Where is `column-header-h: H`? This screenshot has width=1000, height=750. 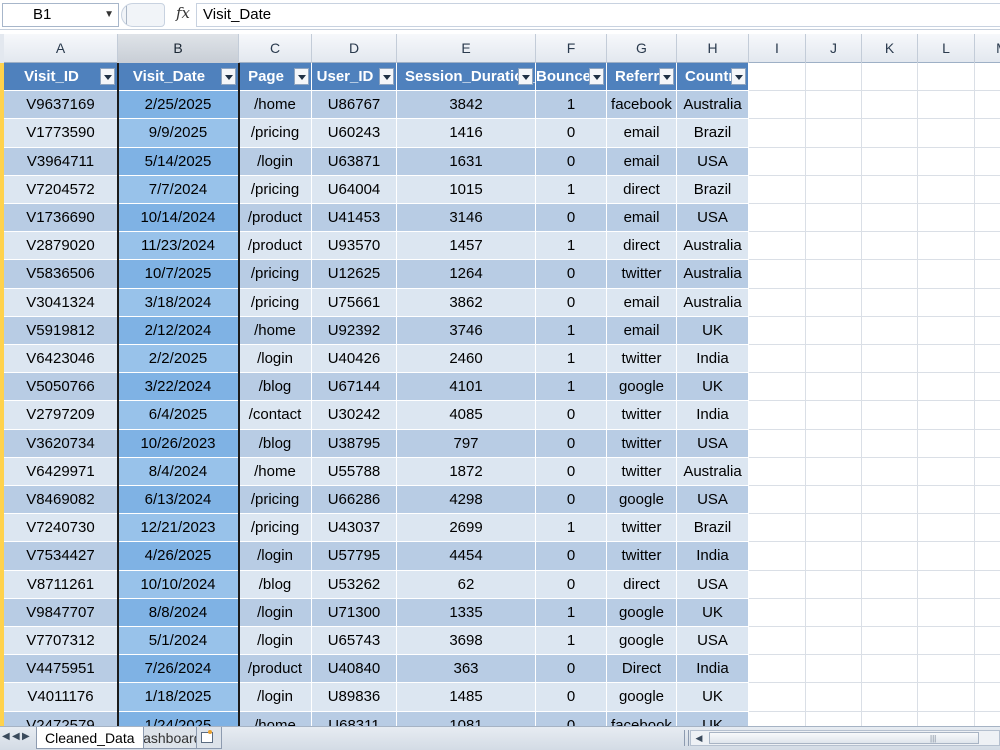 column-header-h: H is located at coordinates (713, 48).